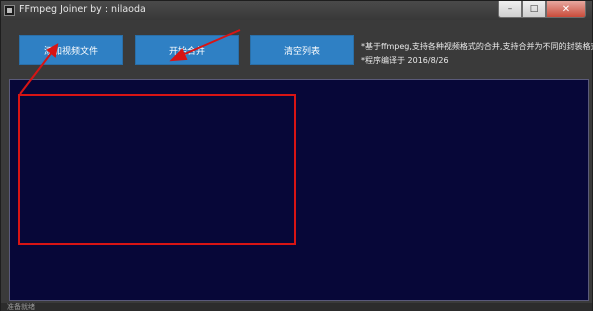 The width and height of the screenshot is (593, 311). Describe the element at coordinates (566, 9) in the screenshot. I see `close-icon: ✕` at that location.